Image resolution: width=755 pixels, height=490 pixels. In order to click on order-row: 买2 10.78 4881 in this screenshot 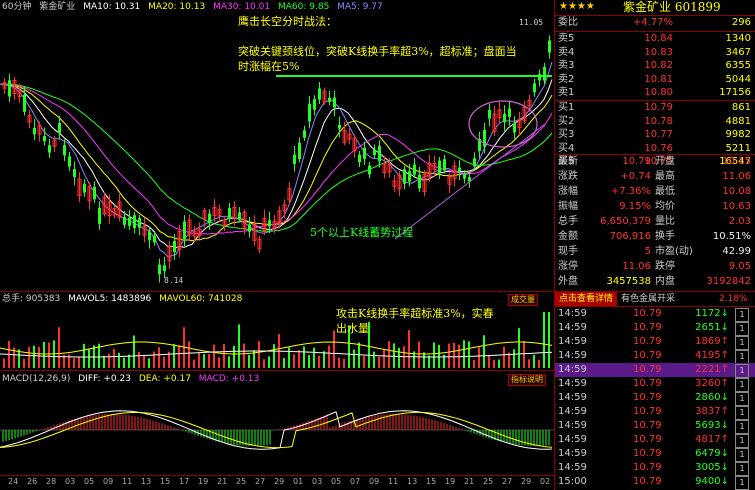, I will do `click(655, 122)`.